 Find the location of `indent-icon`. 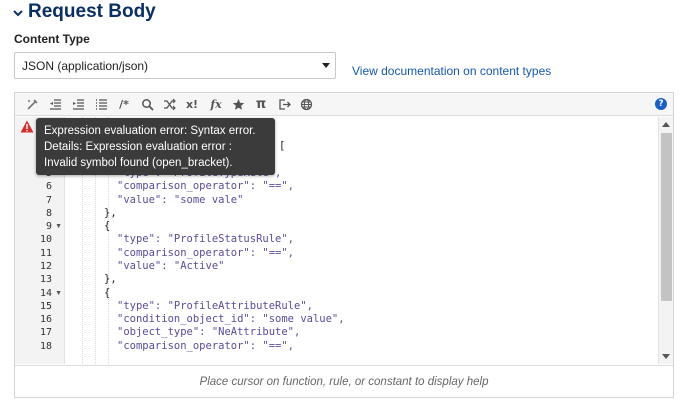

indent-icon is located at coordinates (78, 104).